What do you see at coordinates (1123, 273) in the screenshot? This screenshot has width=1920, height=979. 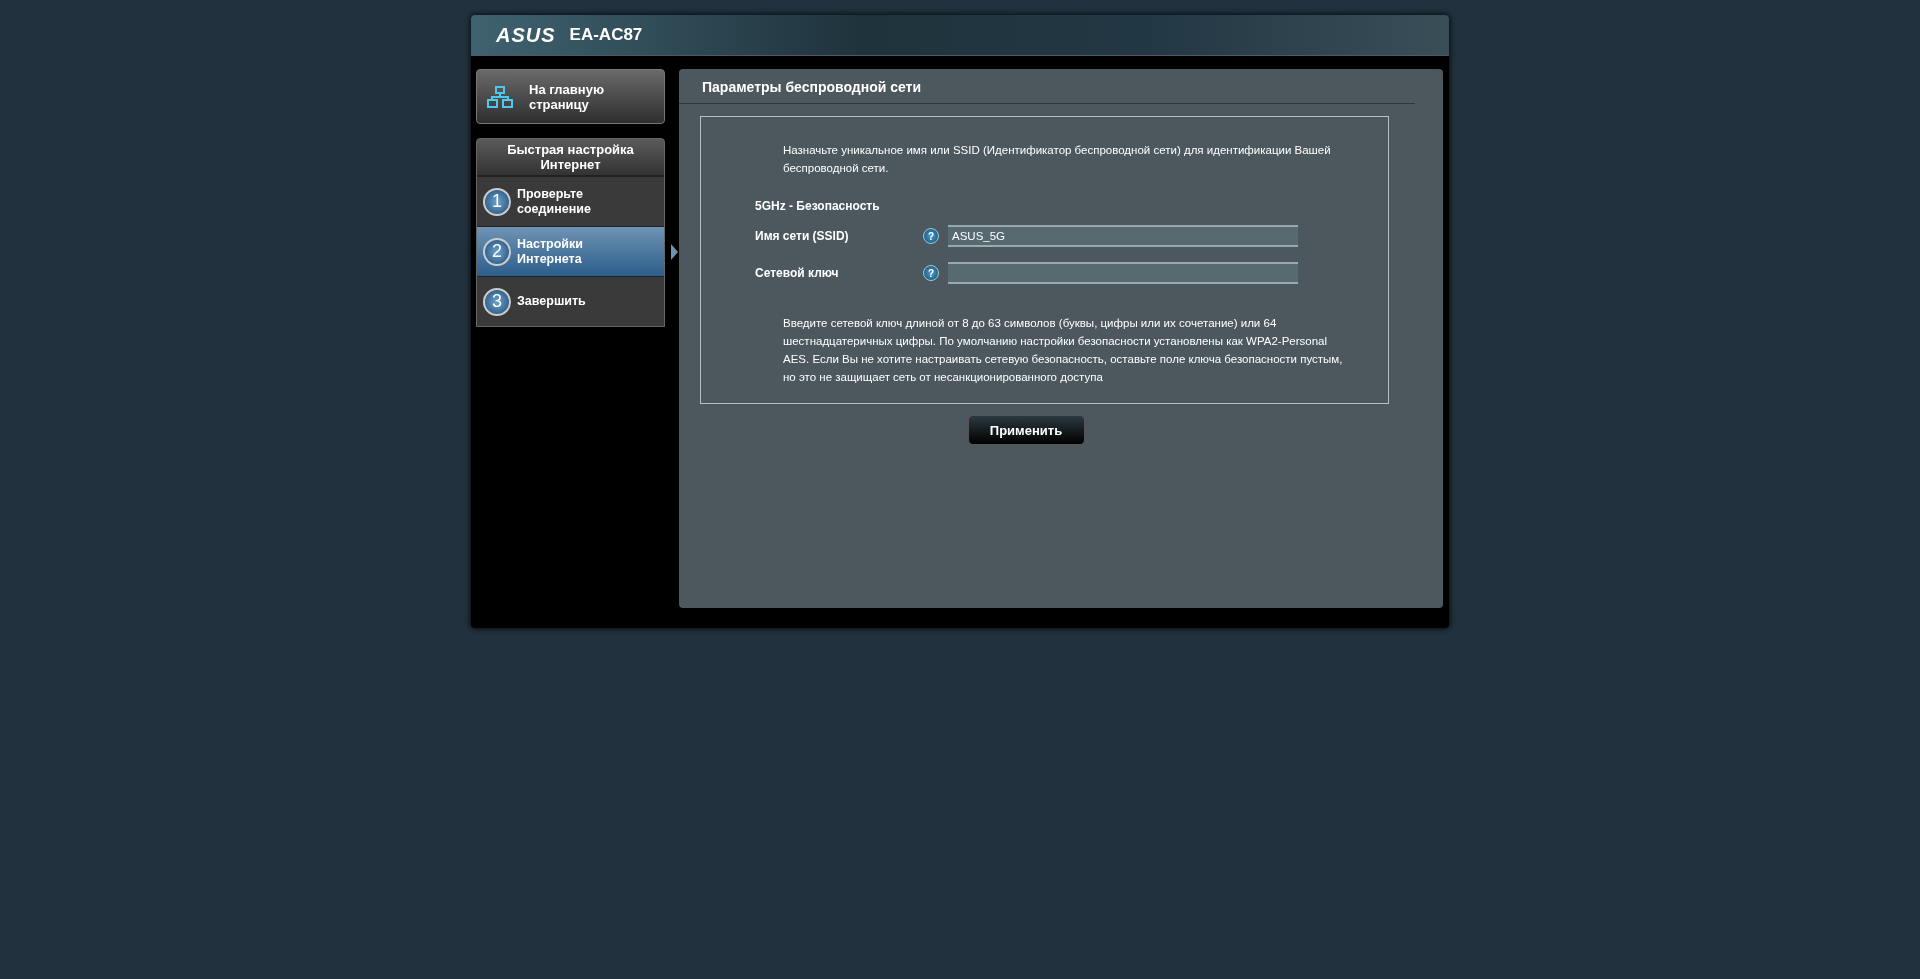 I see `input-field` at bounding box center [1123, 273].